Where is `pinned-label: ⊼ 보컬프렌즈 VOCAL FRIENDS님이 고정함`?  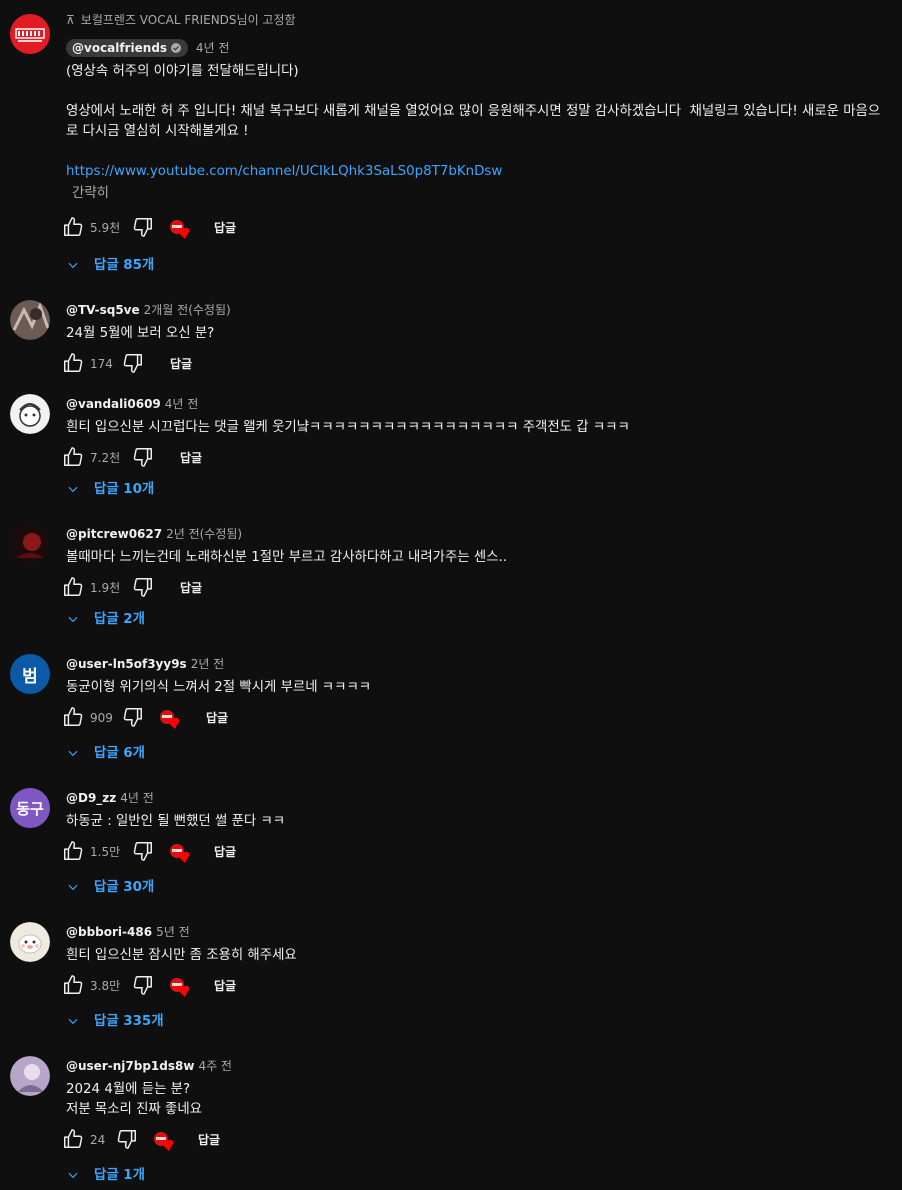
pinned-label: ⊼ 보컬프렌즈 VOCAL FRIENDS님이 고정함 is located at coordinates (181, 20).